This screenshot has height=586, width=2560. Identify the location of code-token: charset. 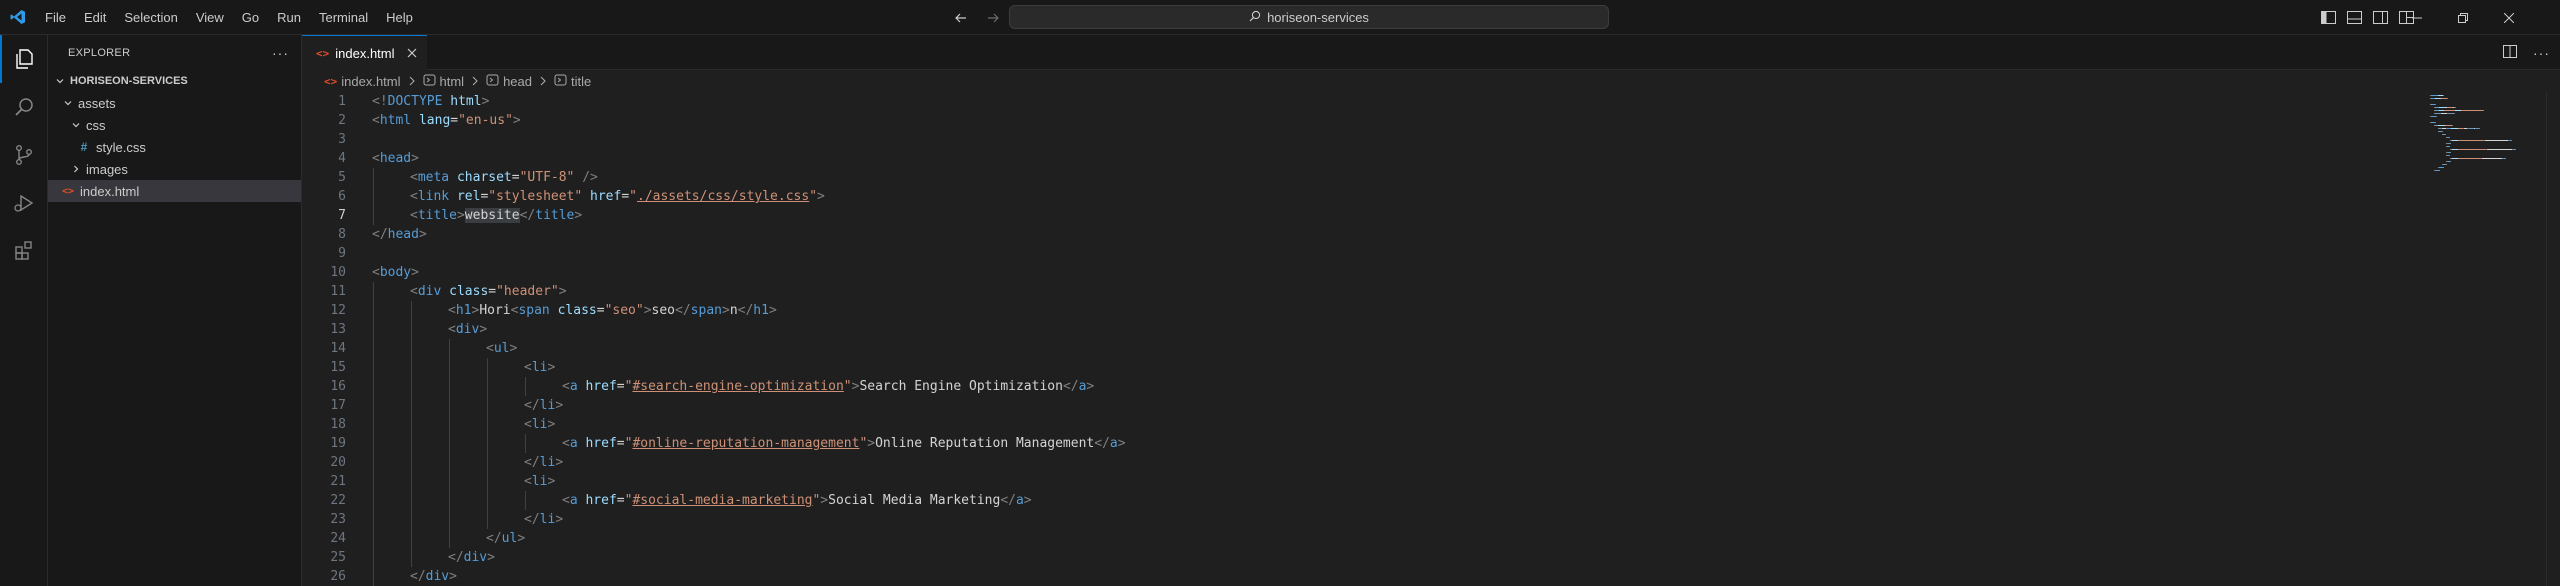
(484, 177).